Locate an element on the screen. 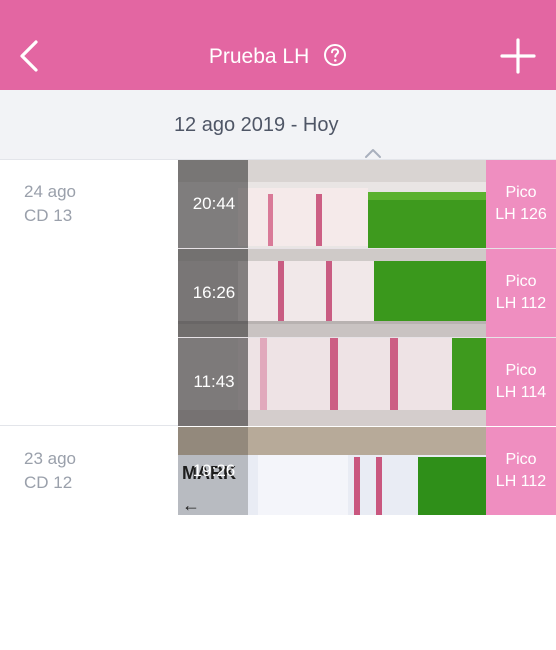 The image size is (556, 650). day-date: 24 ago is located at coordinates (50, 191).